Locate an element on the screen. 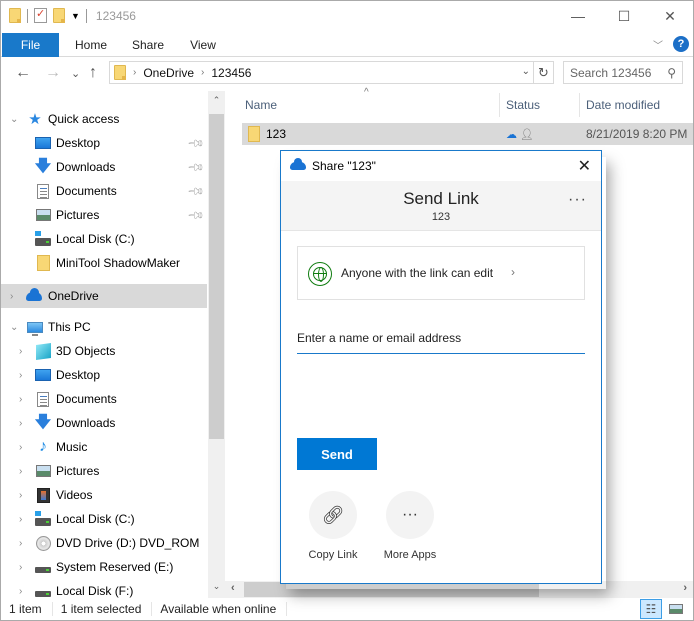 The width and height of the screenshot is (694, 621). quick-access-star-icon: ★ is located at coordinates (35, 119).